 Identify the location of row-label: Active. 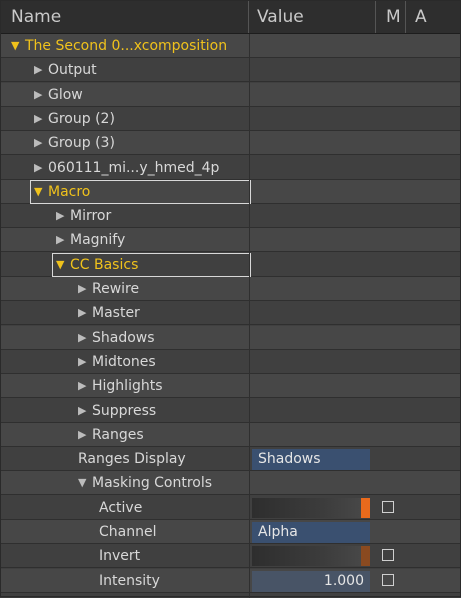
(121, 508).